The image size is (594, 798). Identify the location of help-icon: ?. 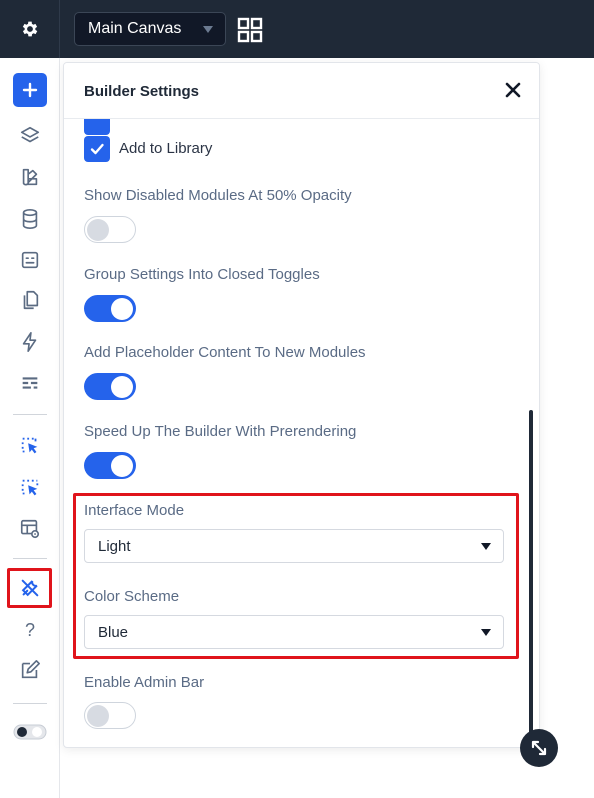
(29, 629).